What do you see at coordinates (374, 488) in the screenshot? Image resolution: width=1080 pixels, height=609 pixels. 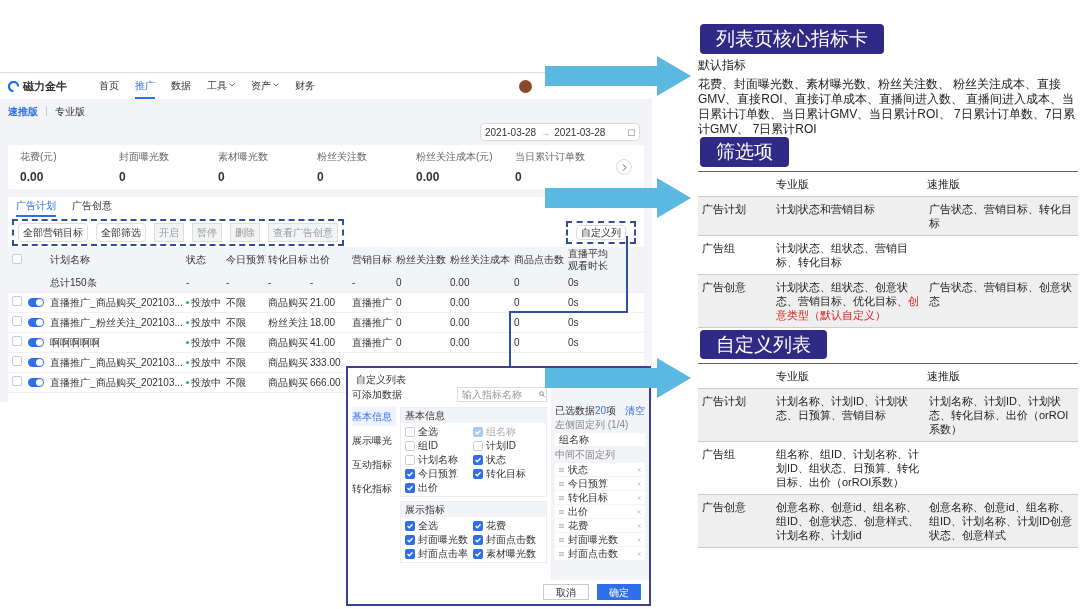 I see `category-item: 转化指标` at bounding box center [374, 488].